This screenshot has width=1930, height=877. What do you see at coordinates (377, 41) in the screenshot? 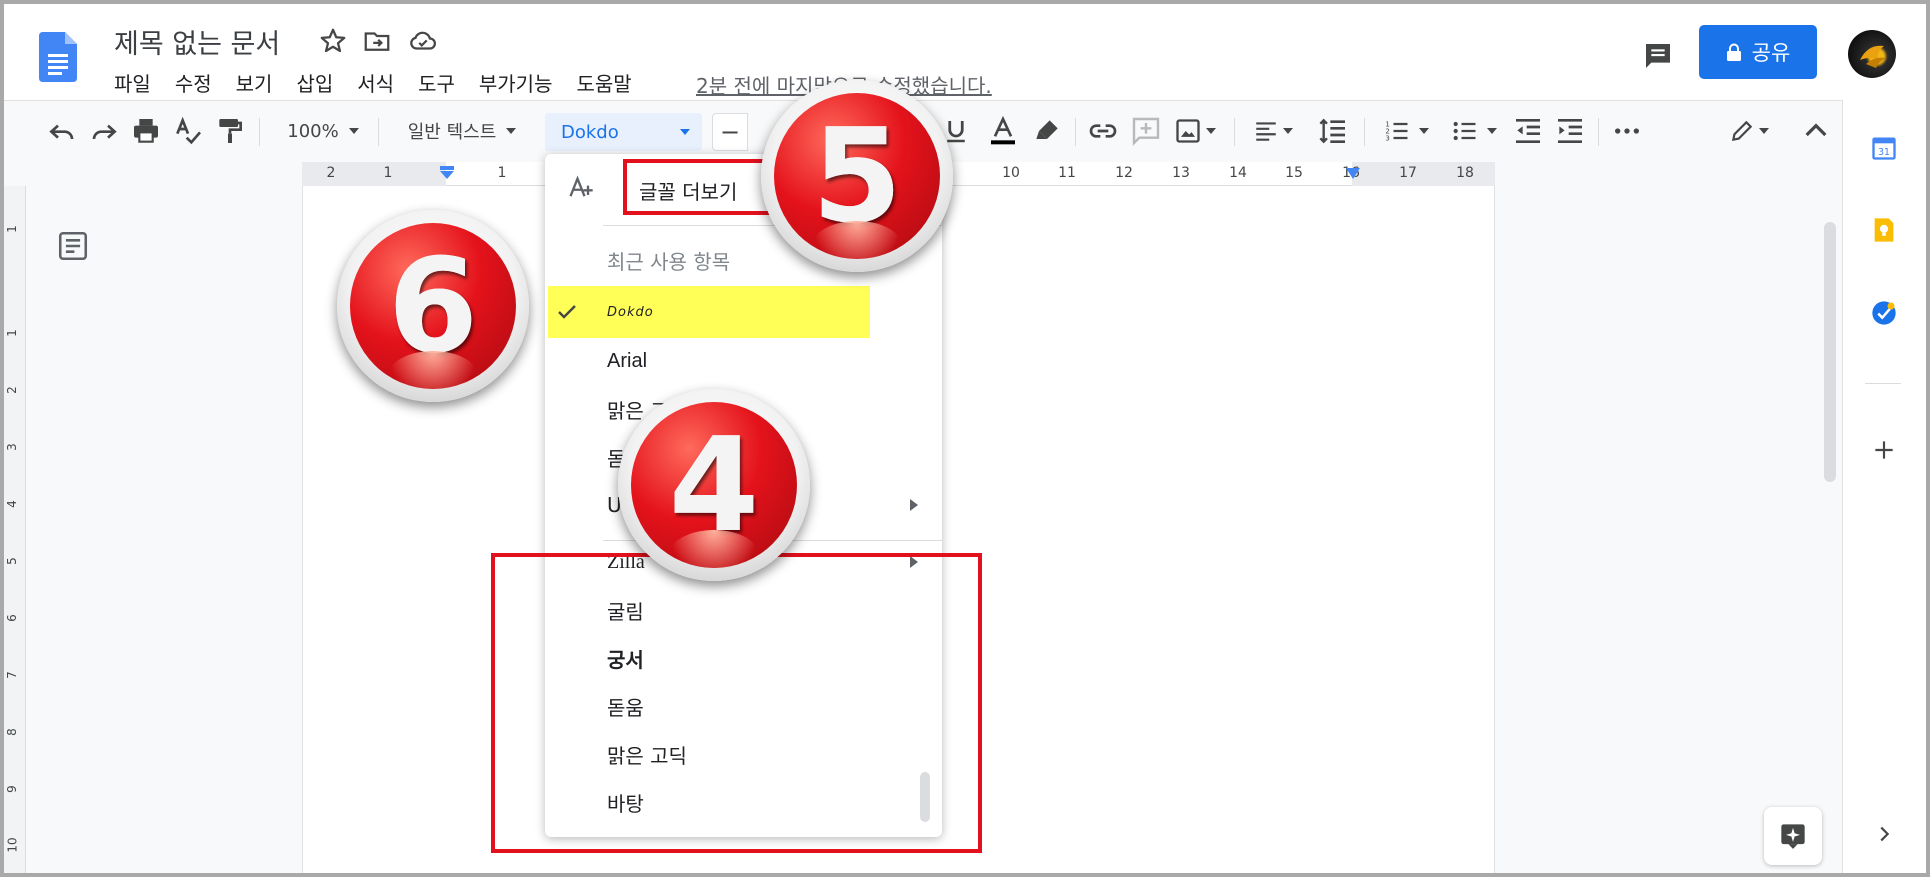
I see `move-folder-icon` at bounding box center [377, 41].